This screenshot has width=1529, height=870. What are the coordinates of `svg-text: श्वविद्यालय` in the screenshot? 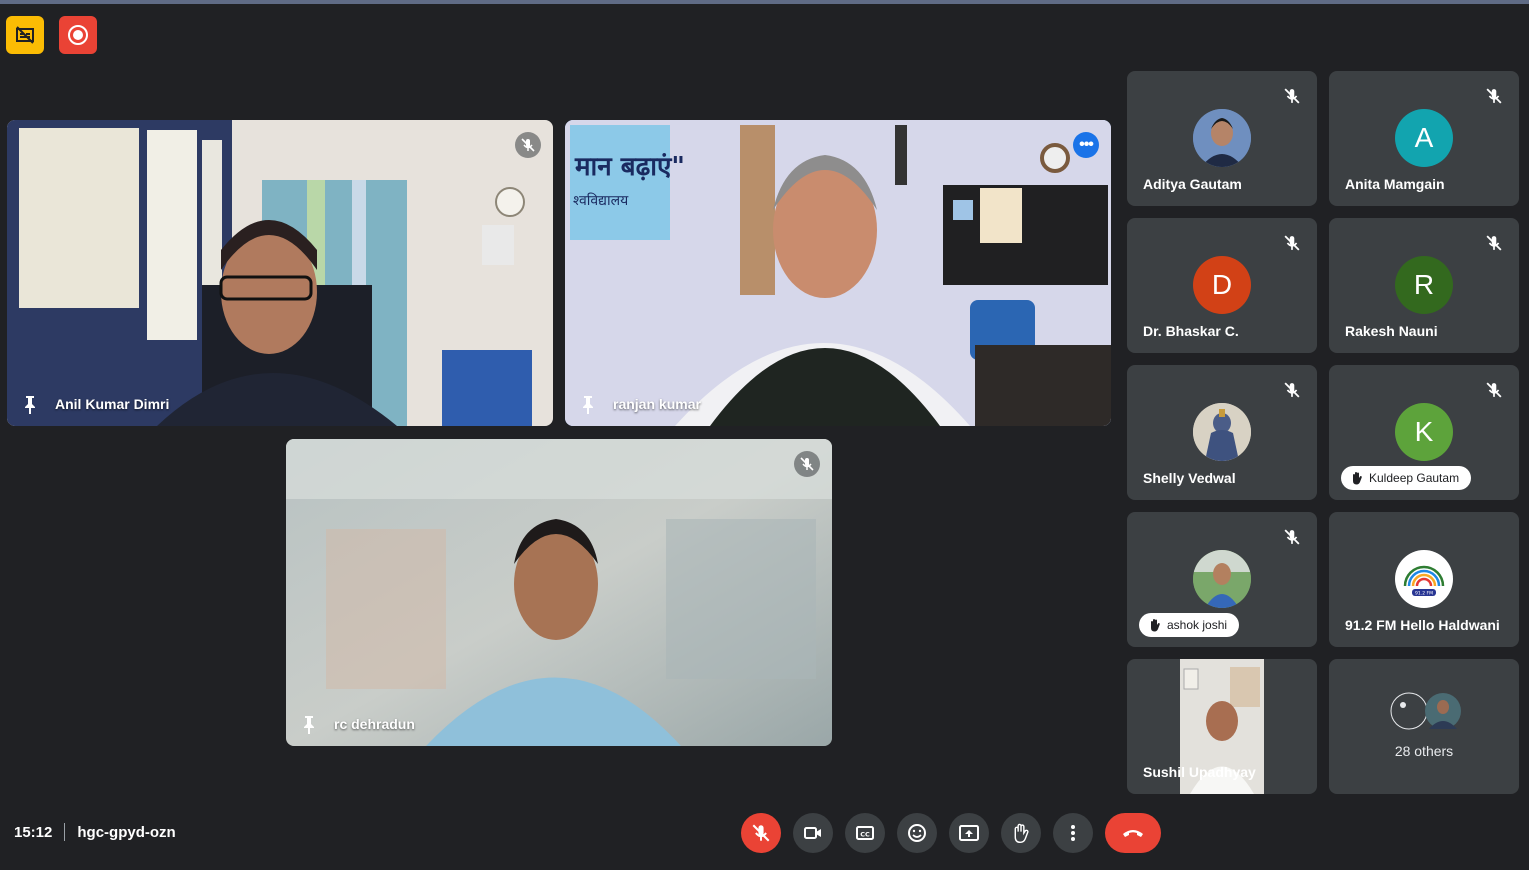 It's located at (601, 200).